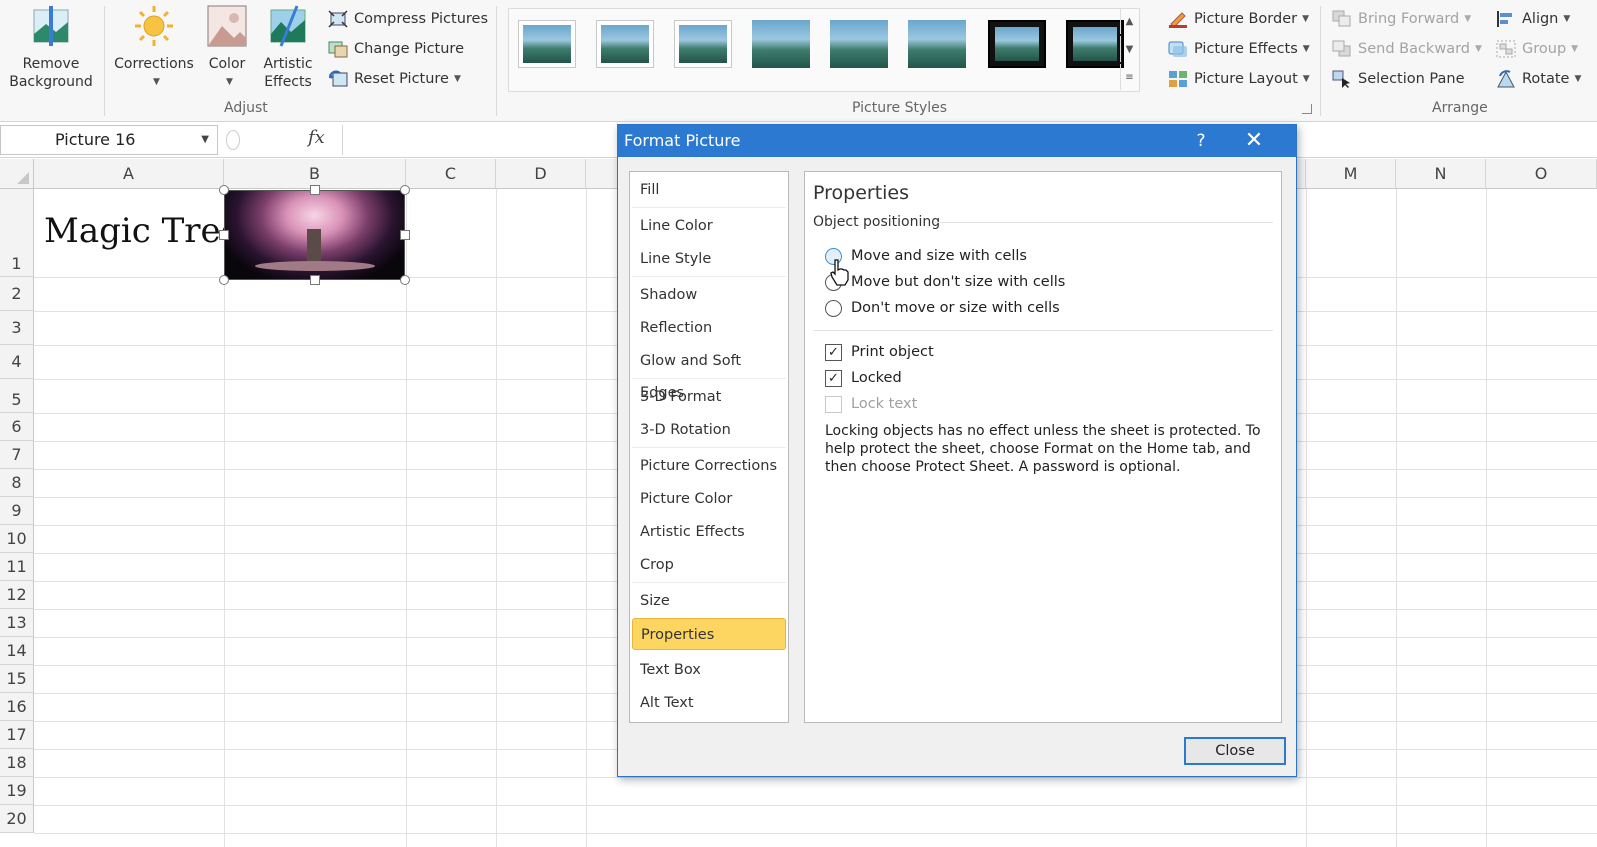 Image resolution: width=1597 pixels, height=847 pixels. I want to click on row-header: 5, so click(17, 396).